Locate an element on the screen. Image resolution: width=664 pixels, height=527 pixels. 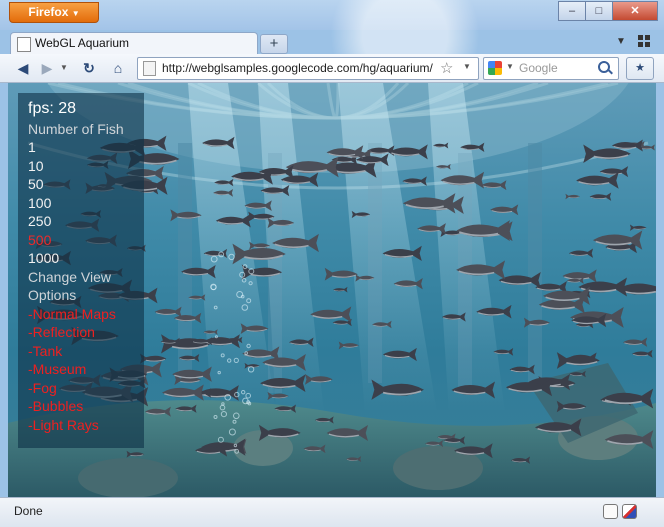
search-input: Google is located at coordinates (538, 68).